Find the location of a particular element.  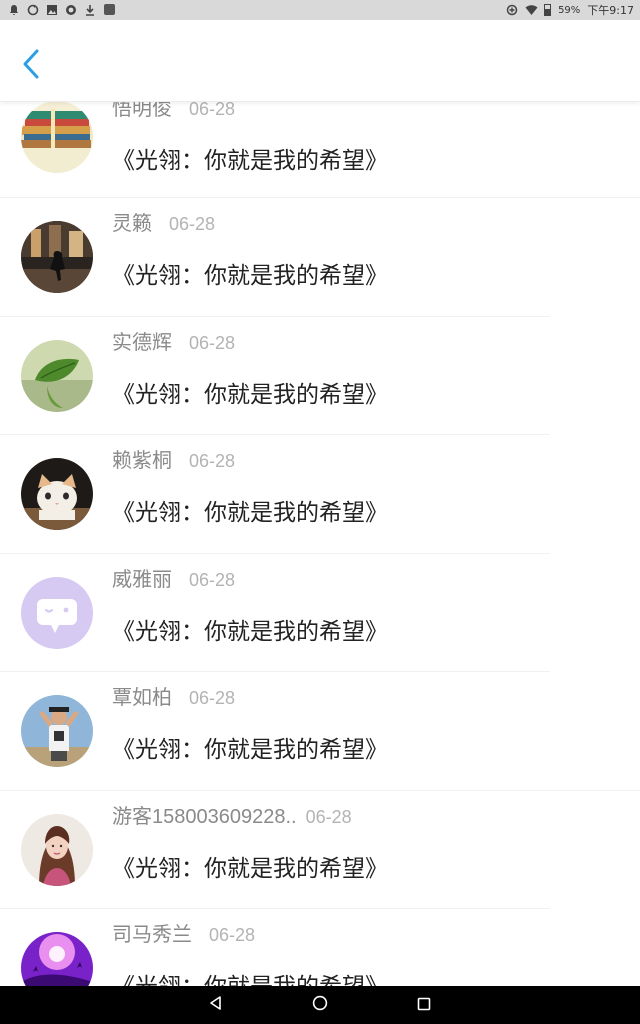

commenter-name: 游客158003609228.. is located at coordinates (204, 814).